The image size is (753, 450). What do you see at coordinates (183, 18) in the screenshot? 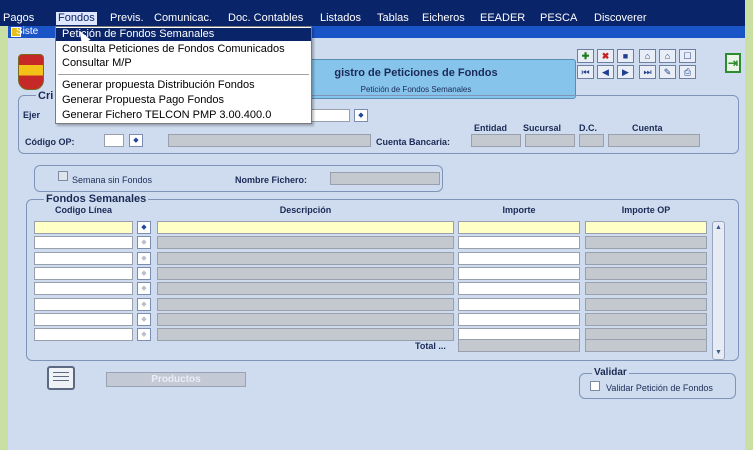
I see `menu-comunicac: Comunicac.` at bounding box center [183, 18].